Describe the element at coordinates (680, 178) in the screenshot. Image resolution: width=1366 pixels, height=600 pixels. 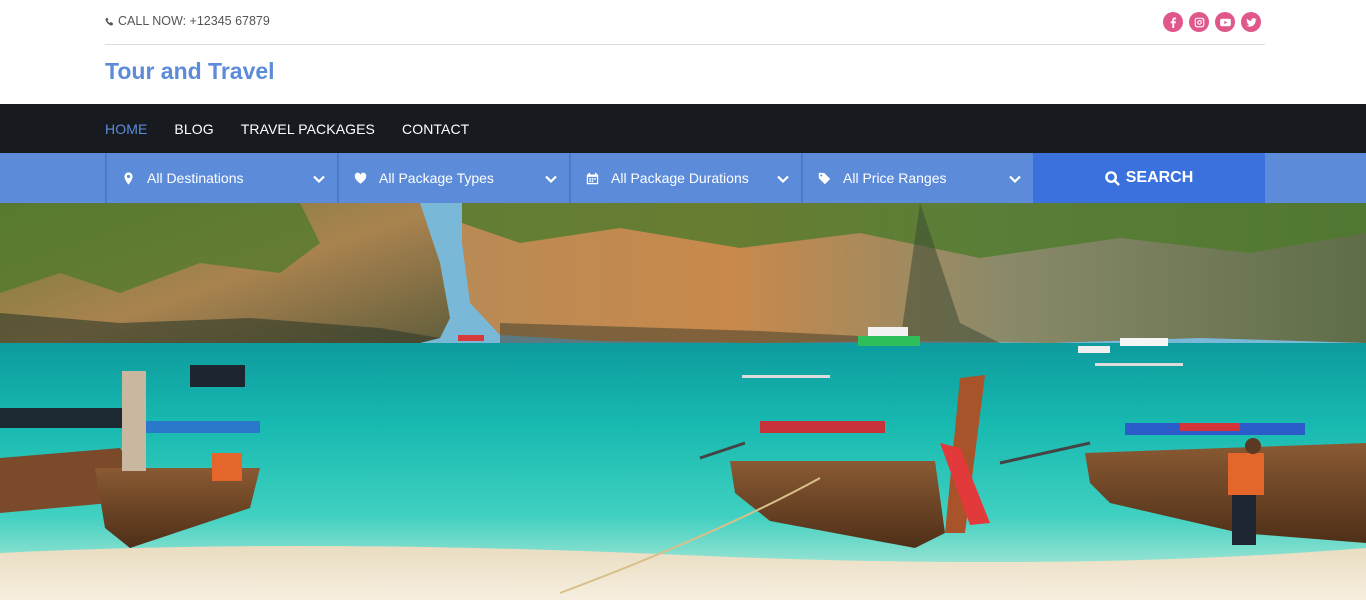
I see `package-duration-select-label: All Package Durations` at that location.